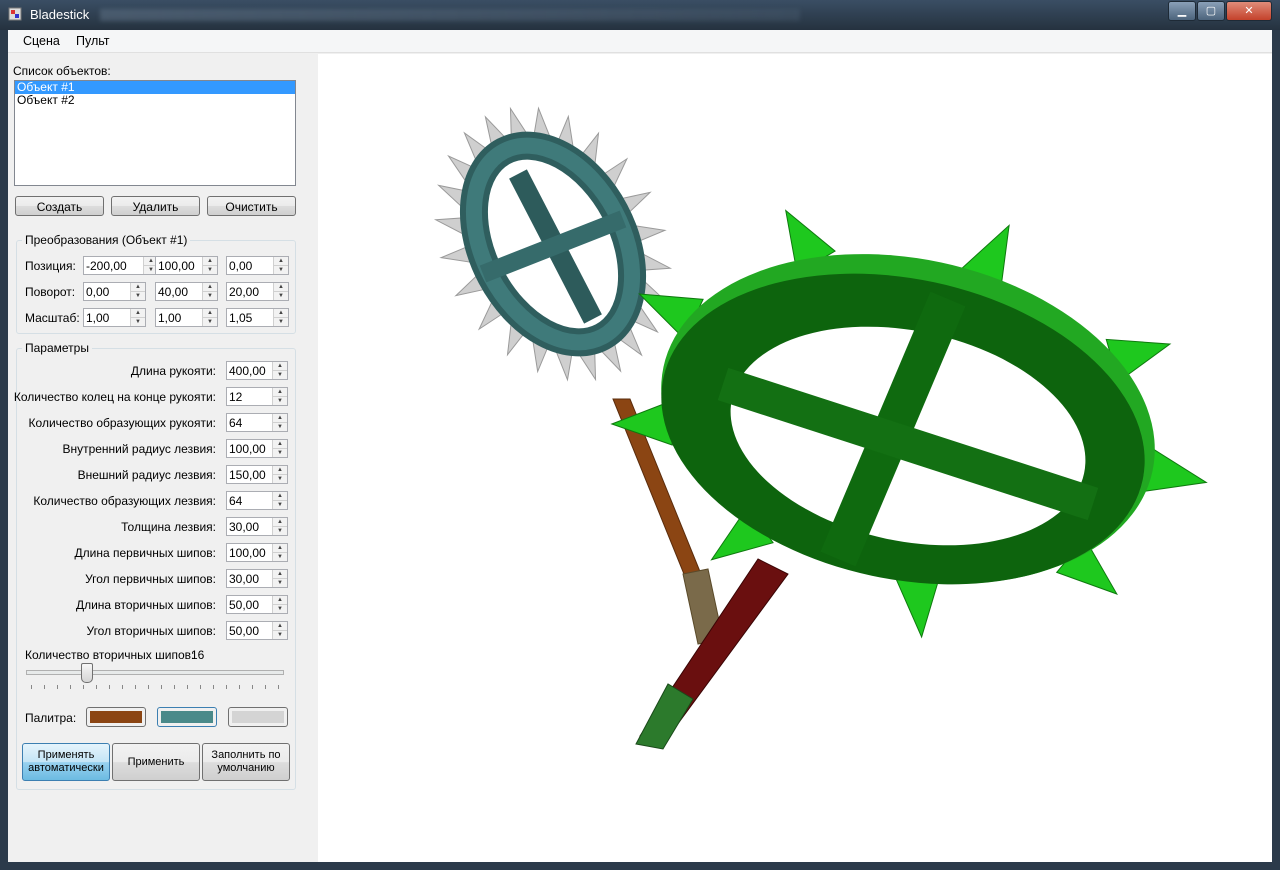 This screenshot has width=1280, height=870. Describe the element at coordinates (257, 265) in the screenshot. I see `position-z-input: 0,00 ▲ ▼` at that location.